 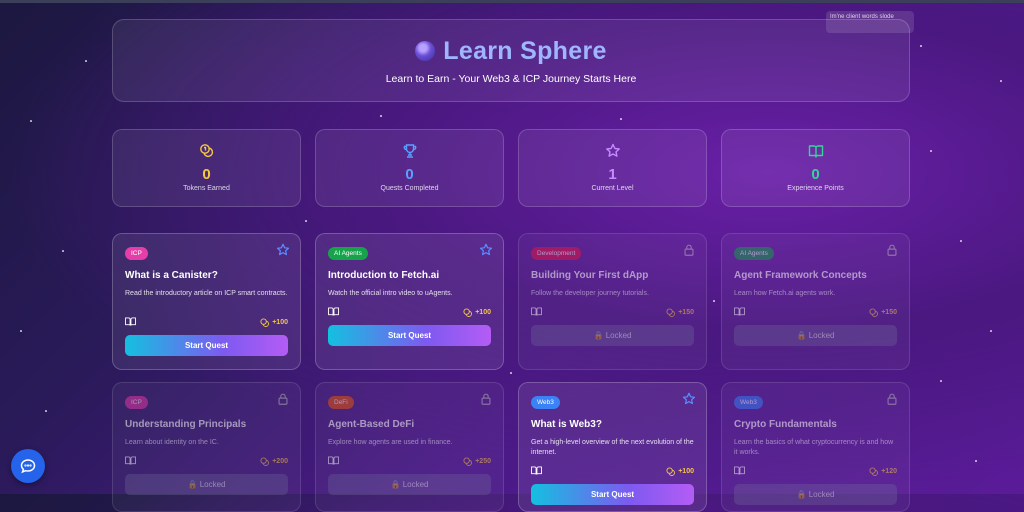 I want to click on quest-title: Building Your First dApp, so click(x=590, y=275).